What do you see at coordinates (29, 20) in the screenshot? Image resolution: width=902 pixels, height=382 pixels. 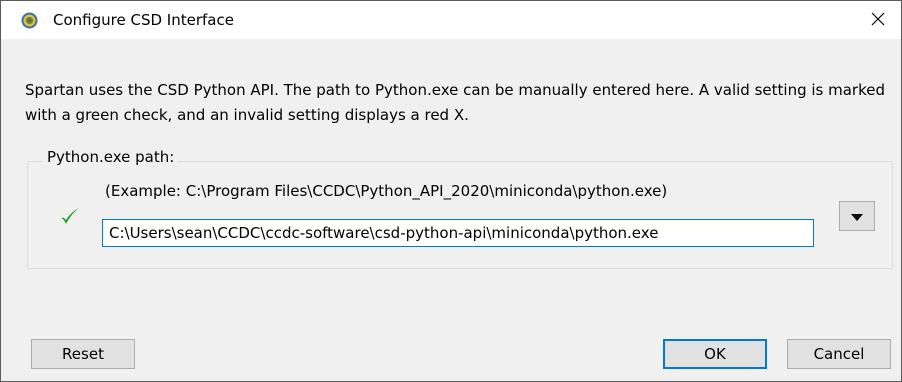 I see `spartan-app-icon` at bounding box center [29, 20].